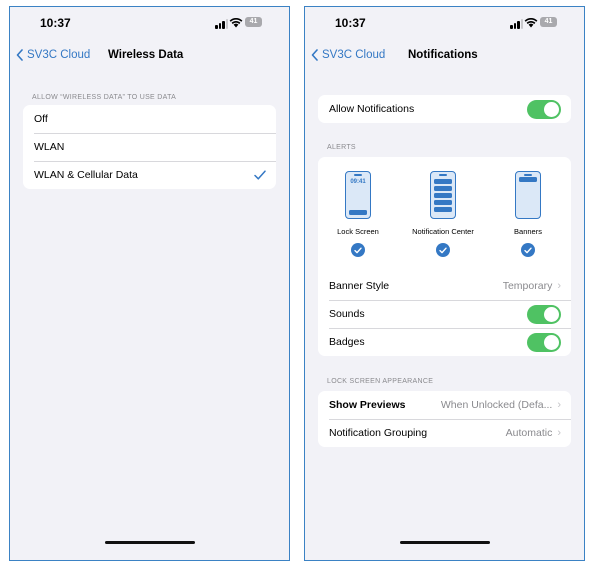 This screenshot has height=570, width=591. Describe the element at coordinates (444, 433) in the screenshot. I see `notification-grouping-row: Notification Grouping Automatic ›` at that location.